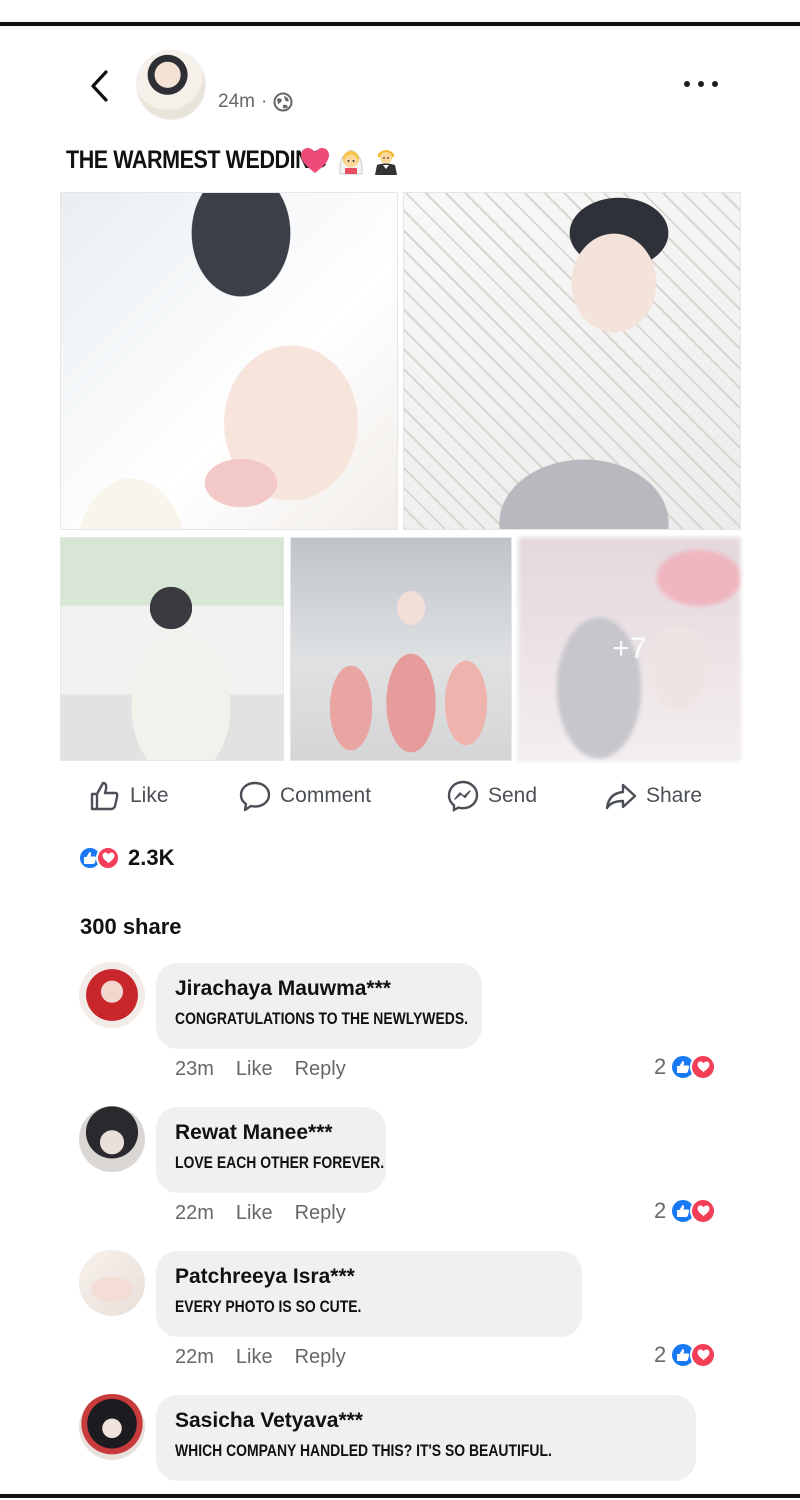  Describe the element at coordinates (283, 102) in the screenshot. I see `globe-icon` at that location.